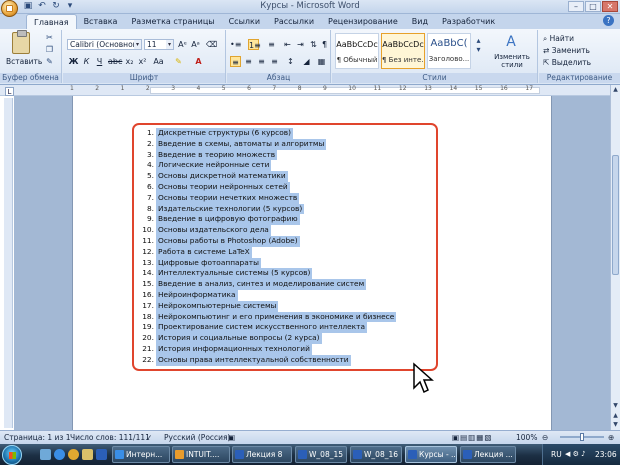 This screenshot has height=465, width=620. Describe the element at coordinates (290, 252) in the screenshot. I see `list-item: 12. Работа в системе LaTeX` at that location.